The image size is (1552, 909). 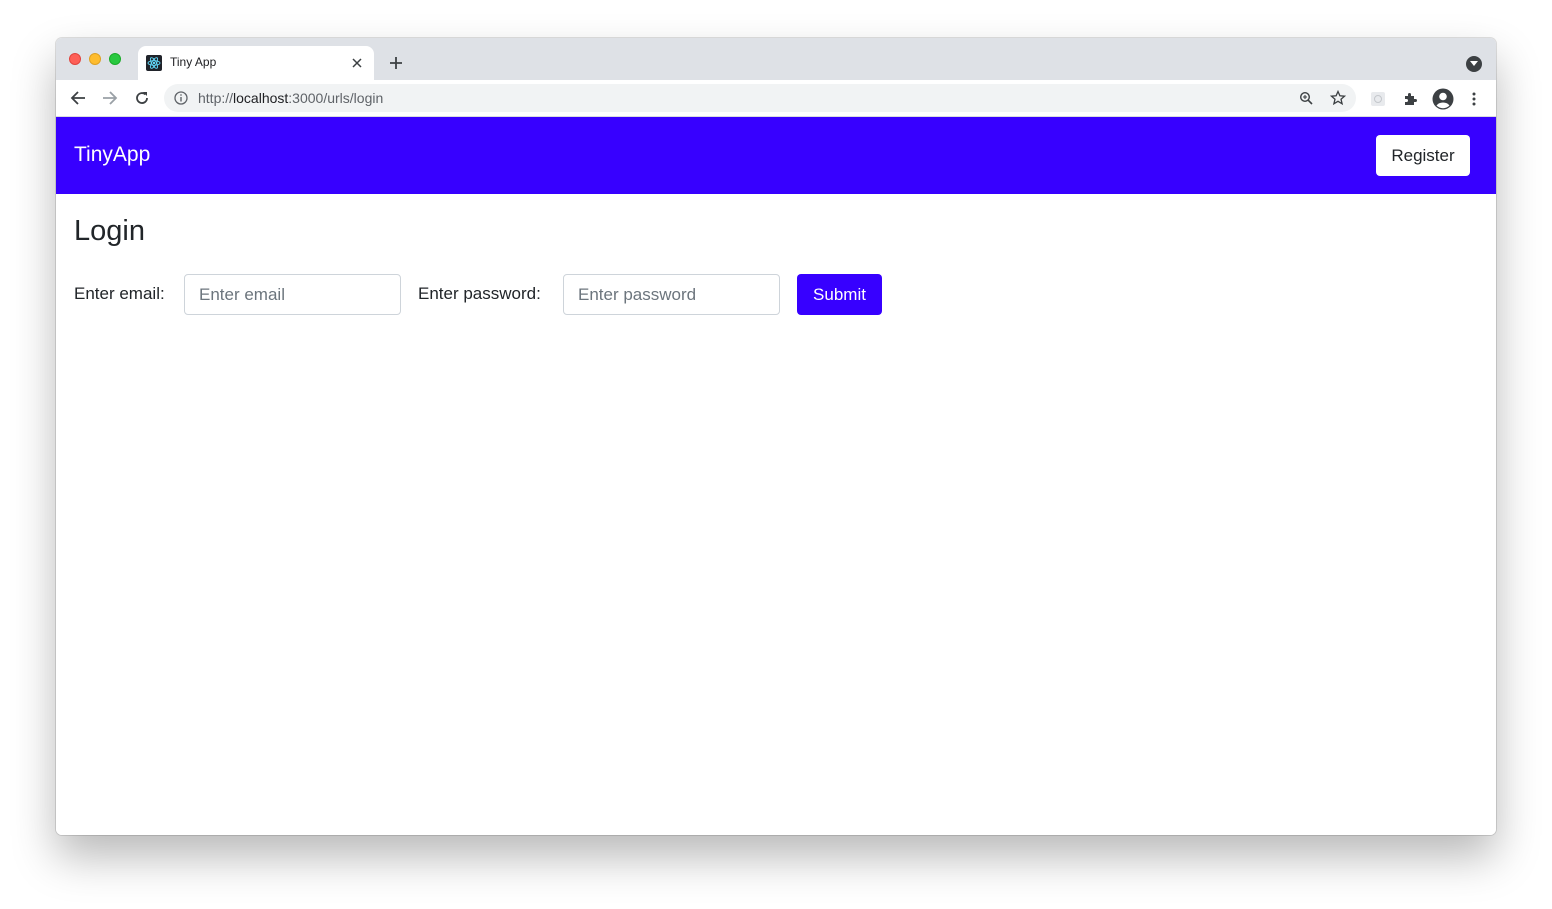 What do you see at coordinates (1410, 99) in the screenshot?
I see `puzzle-icon` at bounding box center [1410, 99].